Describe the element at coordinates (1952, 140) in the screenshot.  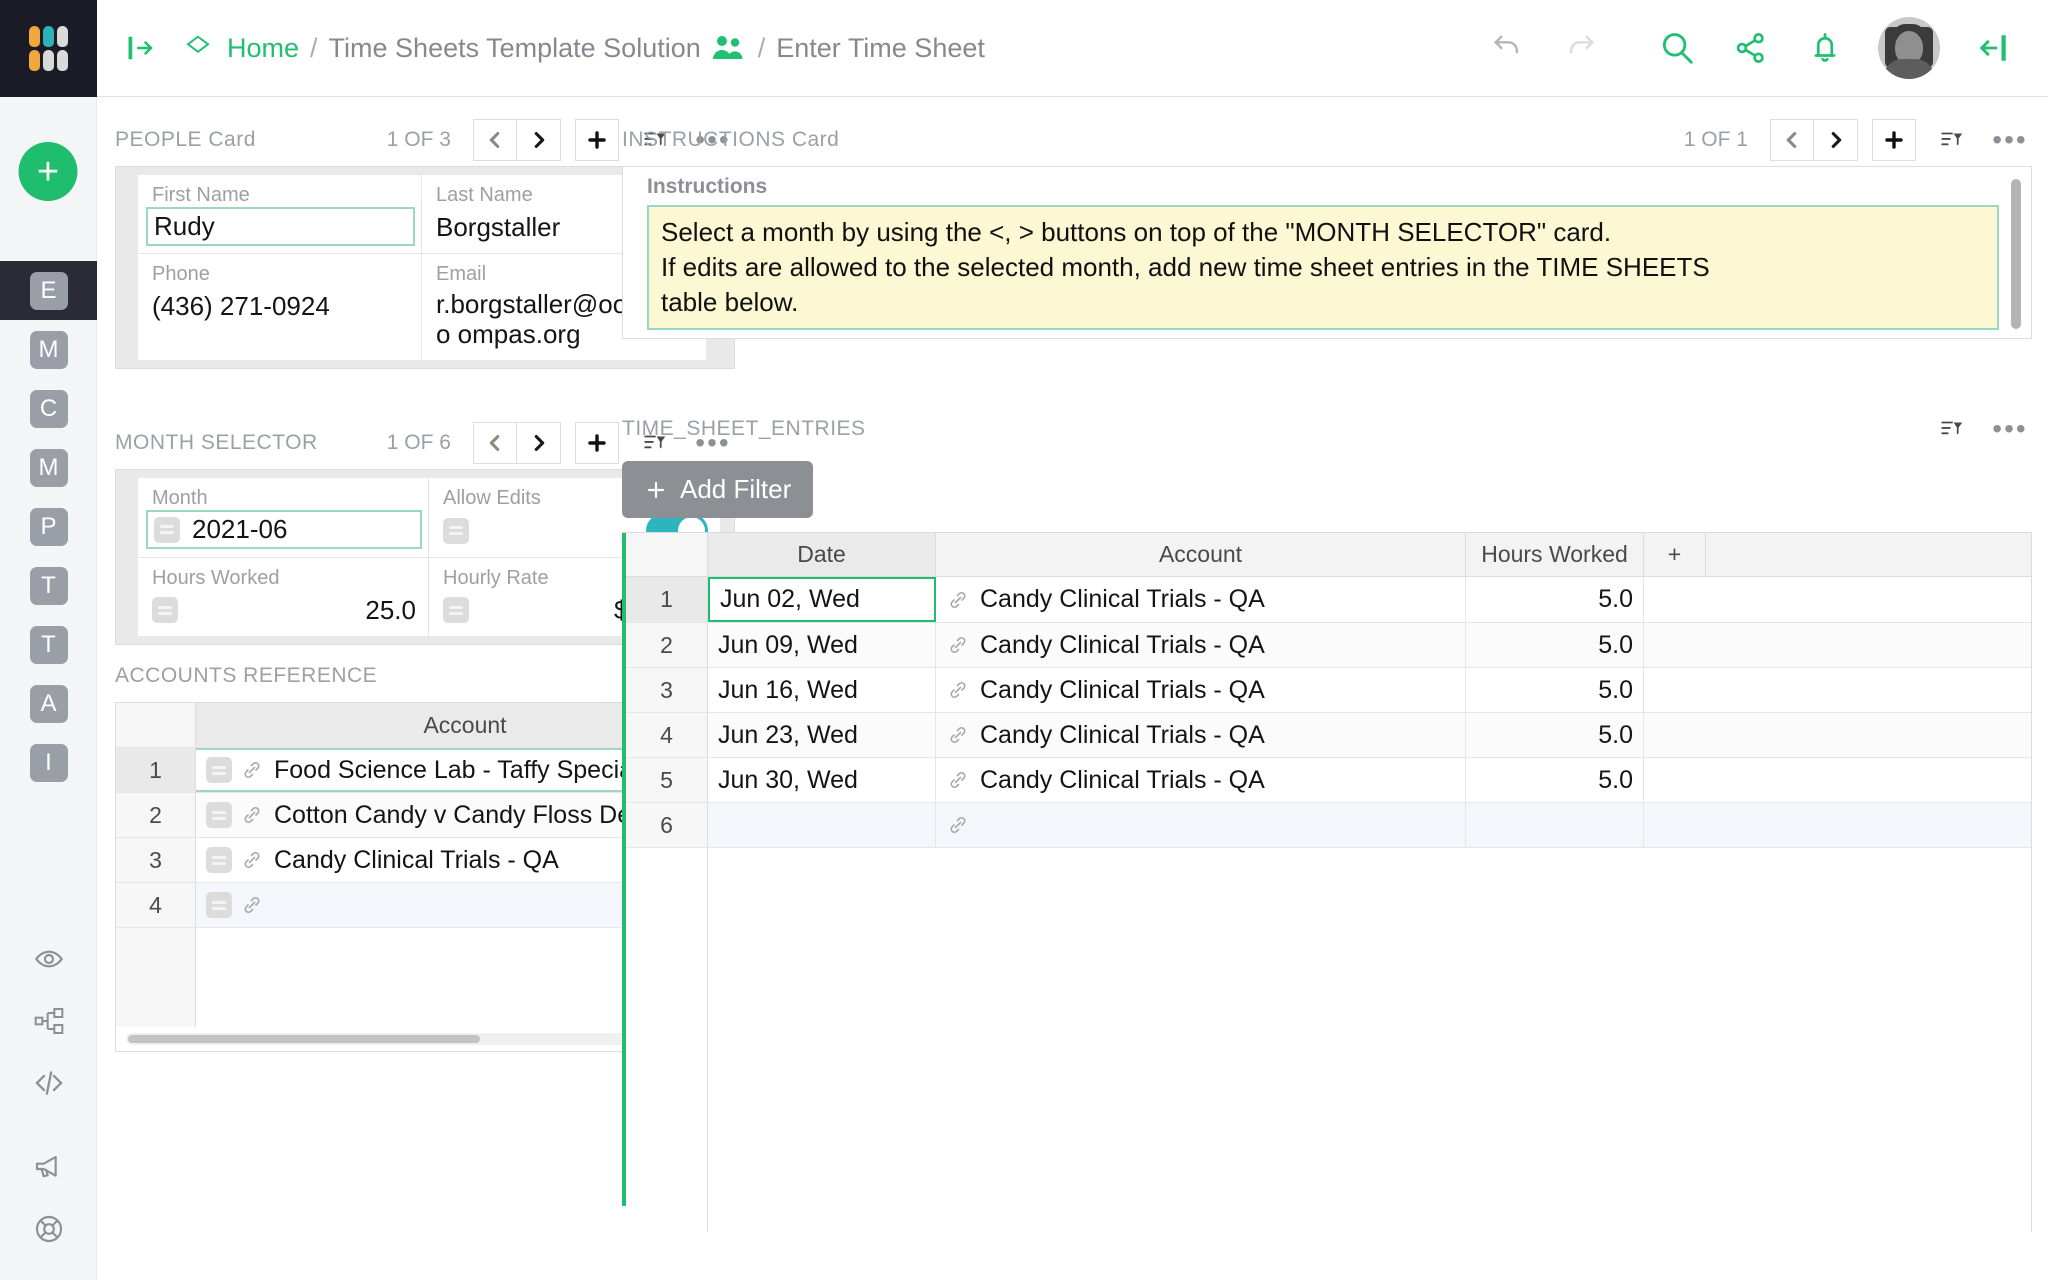
I see `instructions-sort-filter-icon` at that location.